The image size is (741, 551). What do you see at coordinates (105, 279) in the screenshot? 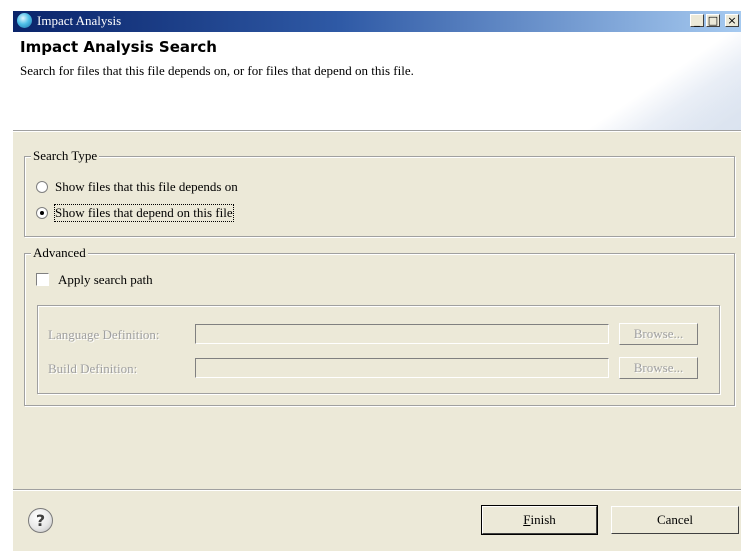
I see `checkbox-label: Apply search path` at bounding box center [105, 279].